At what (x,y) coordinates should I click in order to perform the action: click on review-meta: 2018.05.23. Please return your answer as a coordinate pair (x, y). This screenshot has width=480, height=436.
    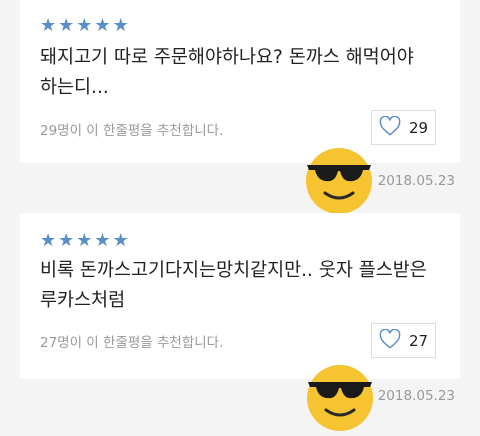
    Looking at the image, I should click on (416, 396).